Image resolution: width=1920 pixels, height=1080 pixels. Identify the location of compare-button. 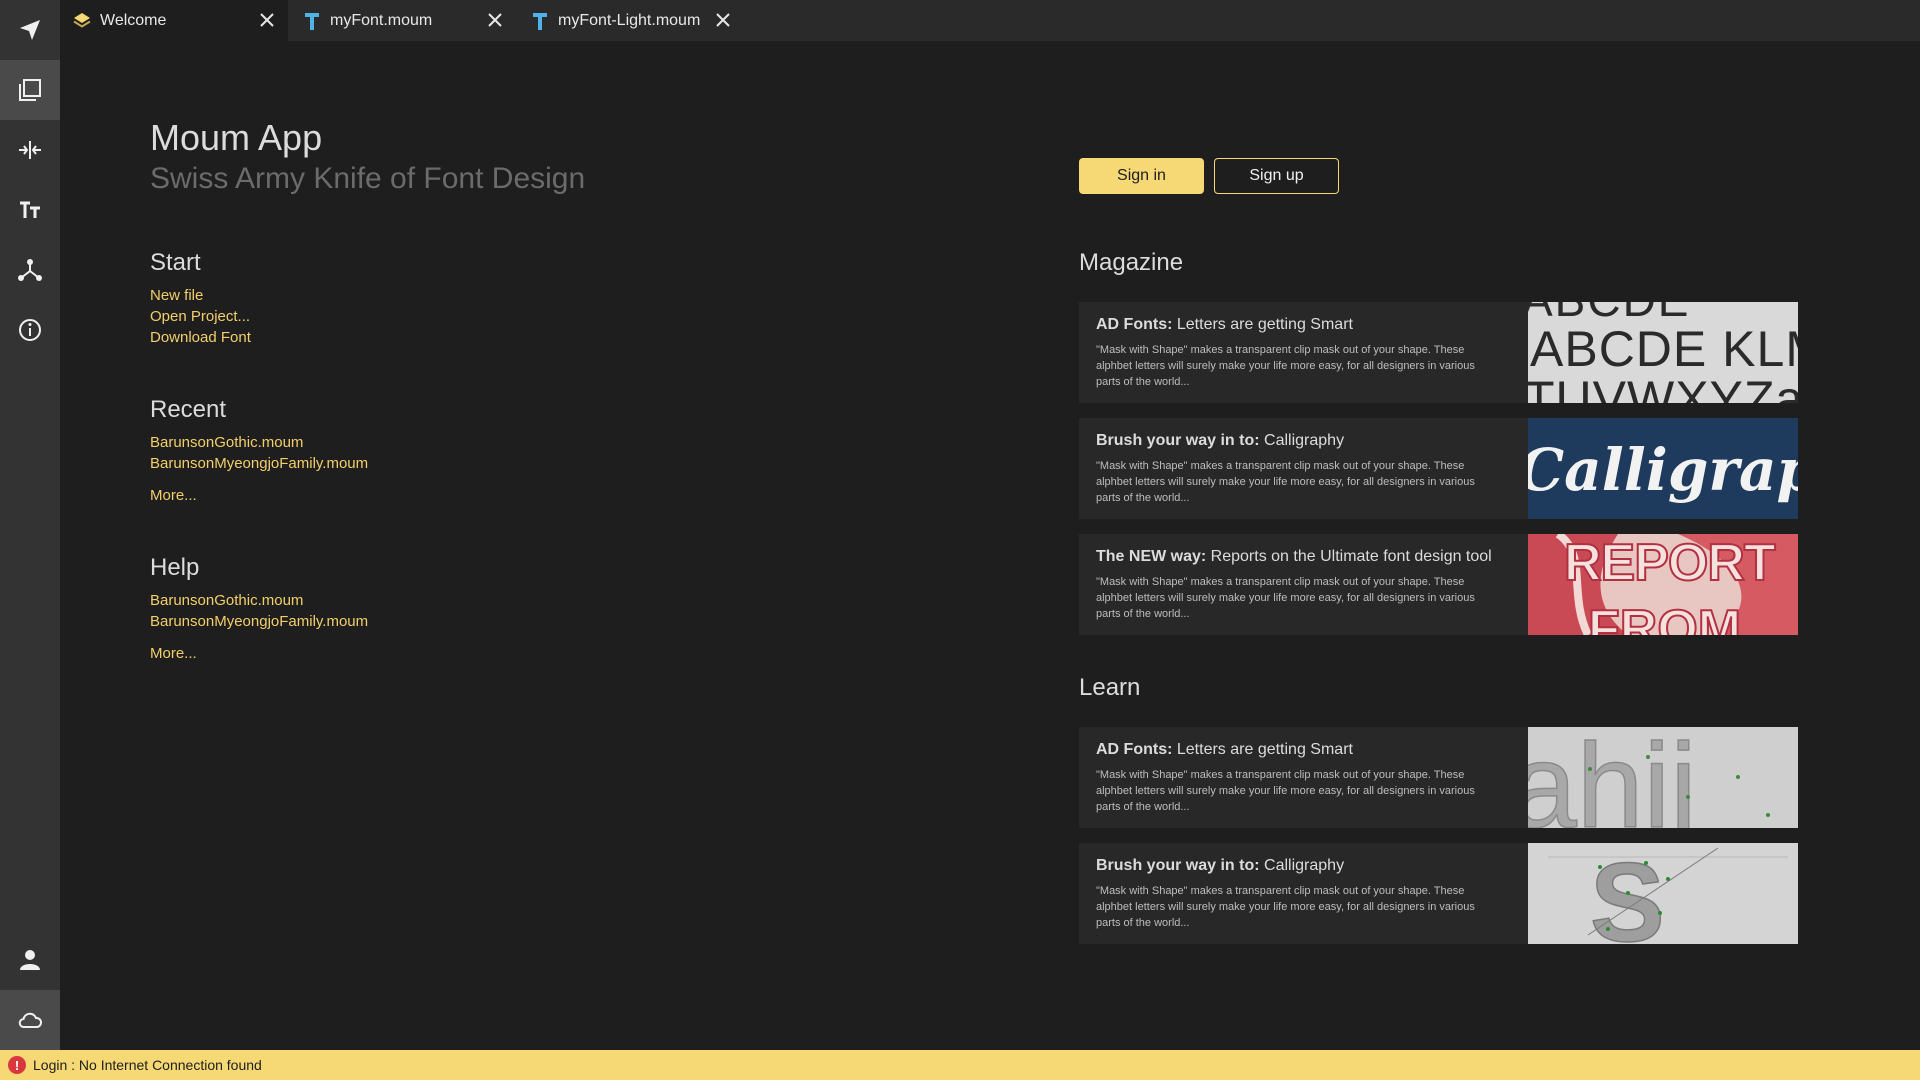
(30, 150).